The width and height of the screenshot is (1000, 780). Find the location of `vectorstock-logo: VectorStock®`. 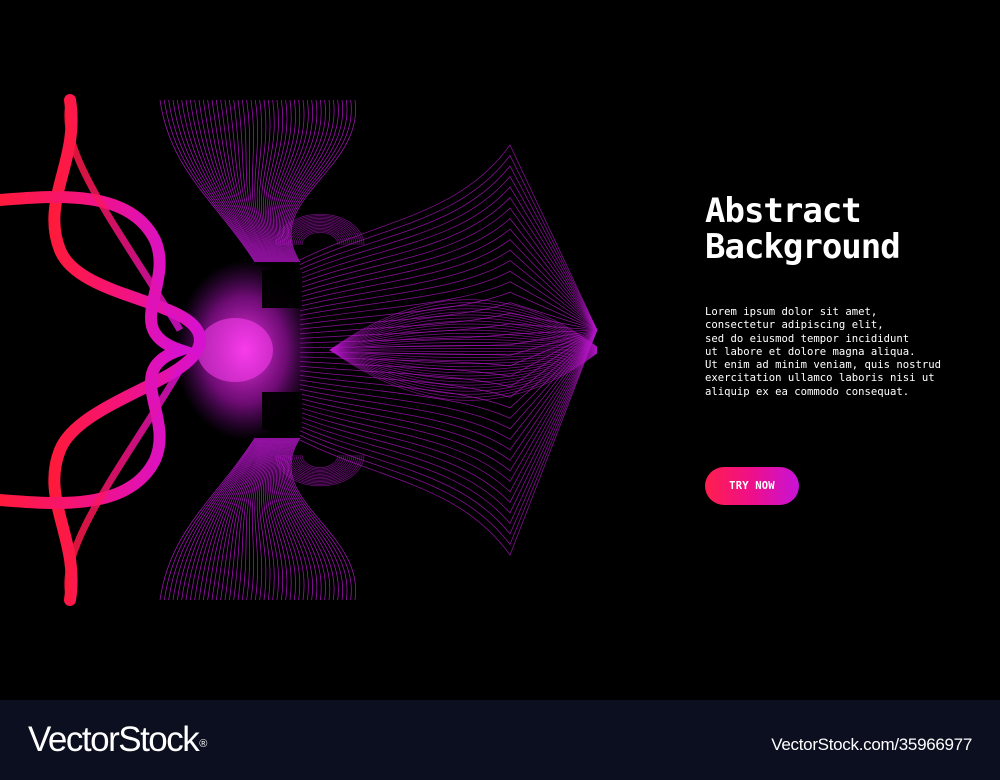

vectorstock-logo: VectorStock® is located at coordinates (117, 740).